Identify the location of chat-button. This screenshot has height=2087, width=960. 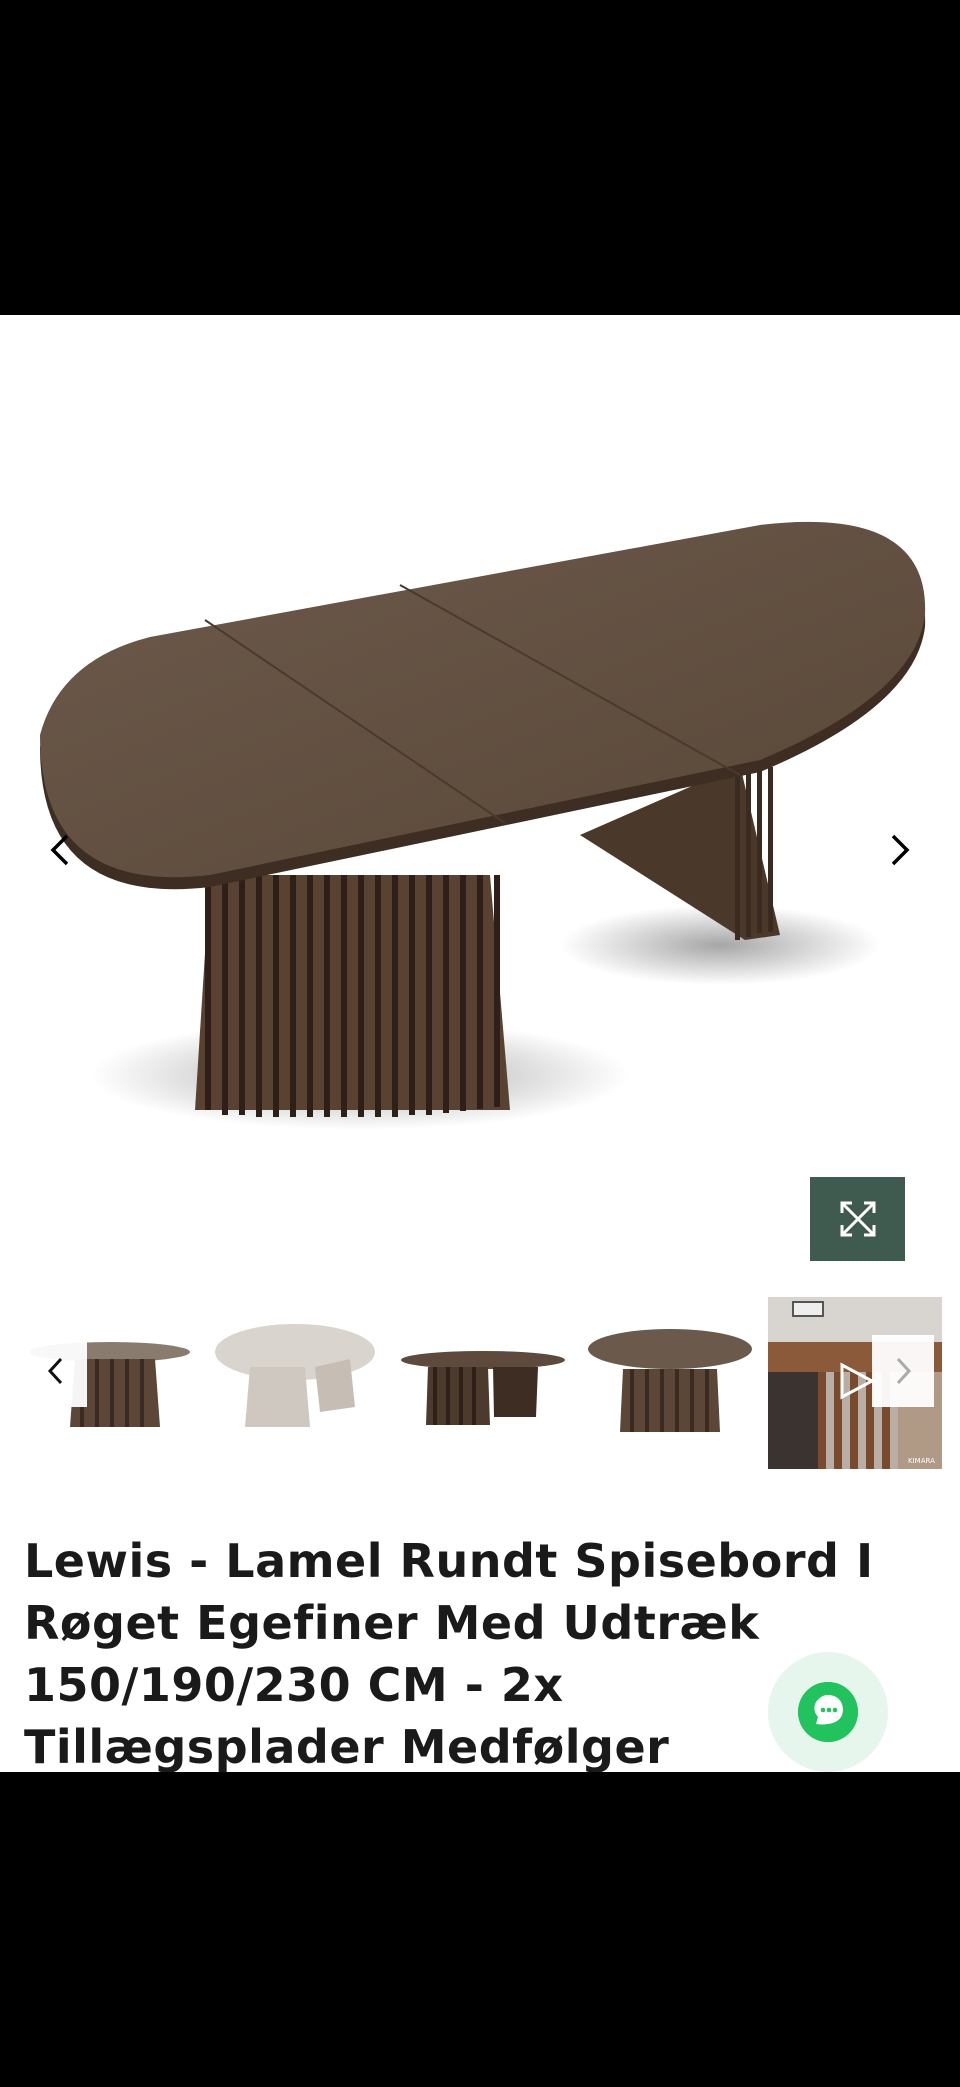
(828, 1712).